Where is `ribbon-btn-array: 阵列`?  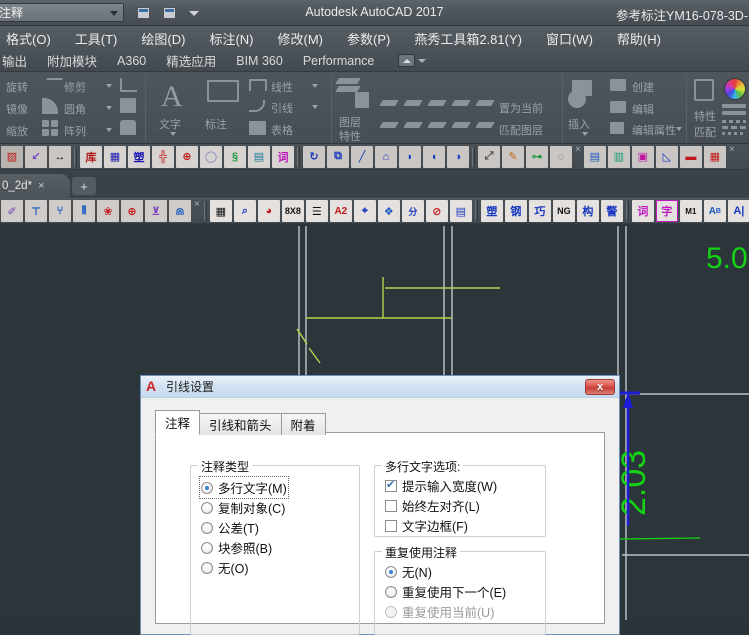 ribbon-btn-array: 阵列 is located at coordinates (75, 131).